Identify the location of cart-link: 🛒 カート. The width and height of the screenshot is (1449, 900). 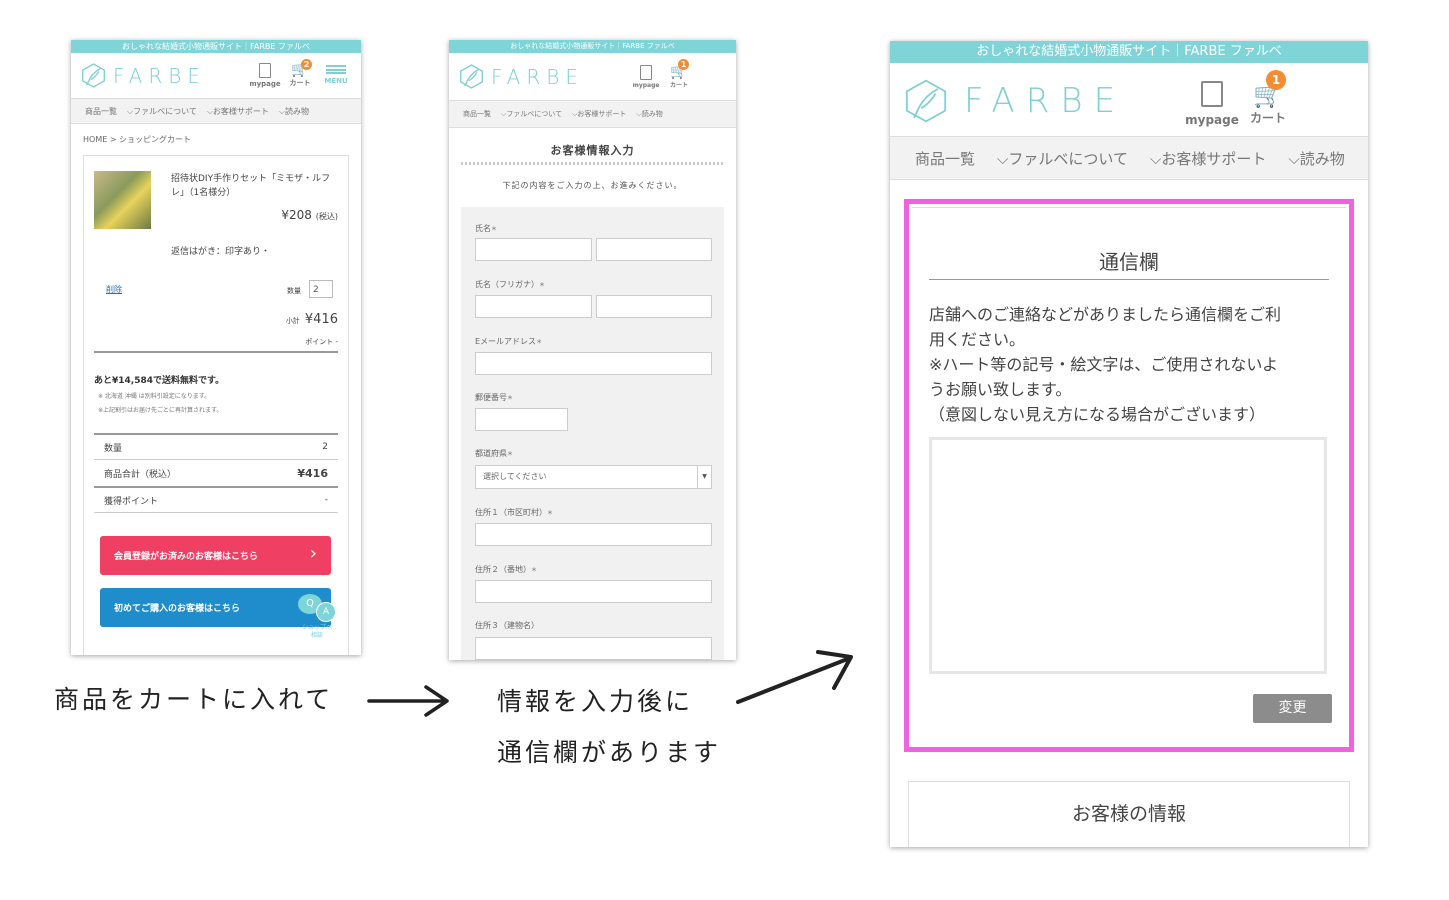
(1268, 103).